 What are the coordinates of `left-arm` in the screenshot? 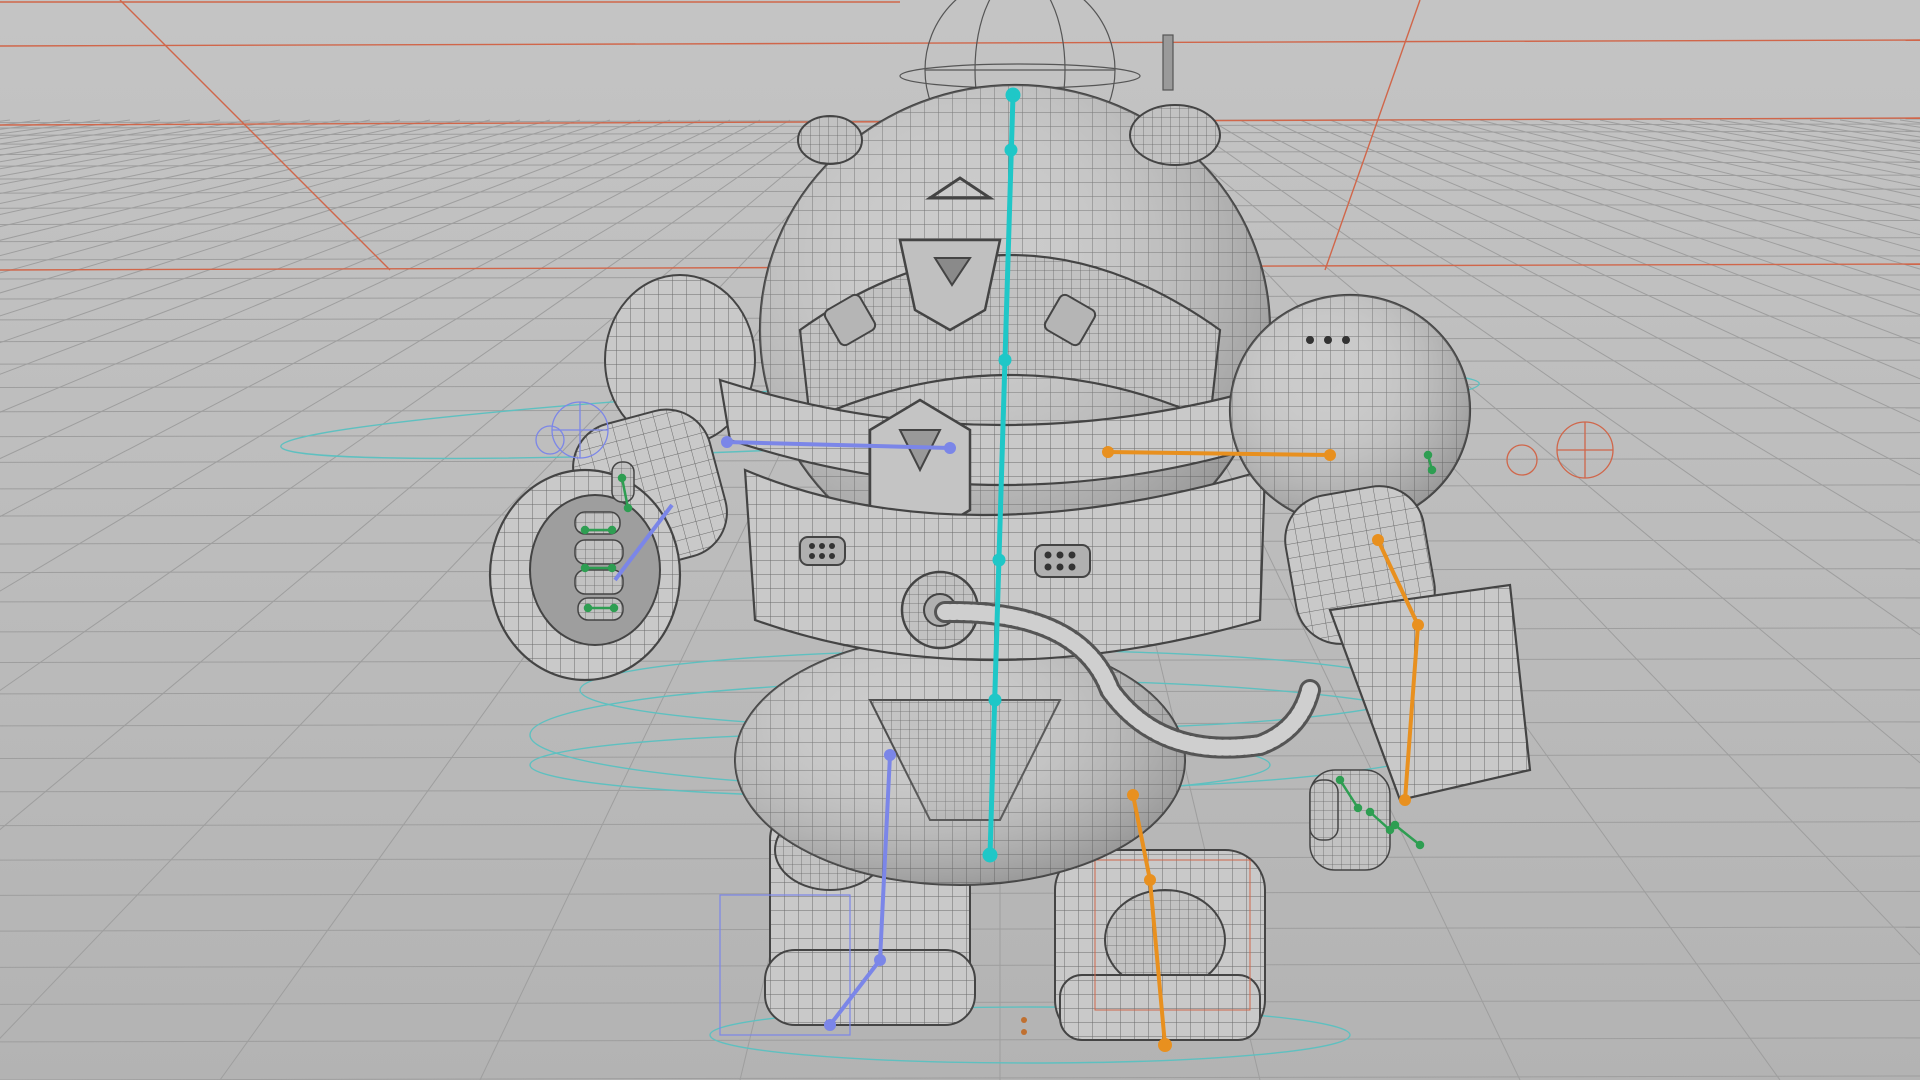 It's located at (612, 540).